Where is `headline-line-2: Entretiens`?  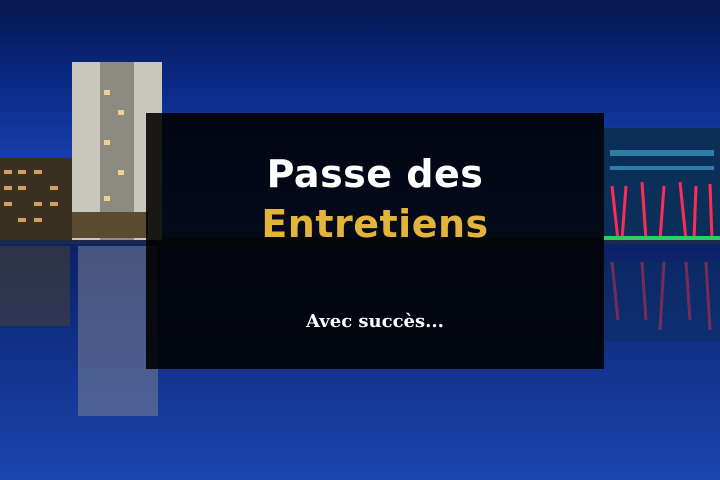 headline-line-2: Entretiens is located at coordinates (375, 224).